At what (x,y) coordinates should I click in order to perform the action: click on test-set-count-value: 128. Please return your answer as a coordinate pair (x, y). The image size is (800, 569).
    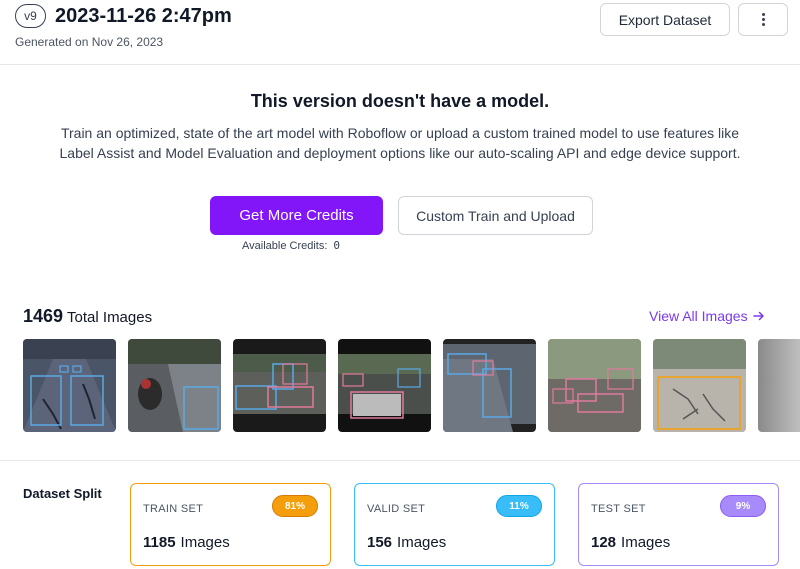
    Looking at the image, I should click on (604, 542).